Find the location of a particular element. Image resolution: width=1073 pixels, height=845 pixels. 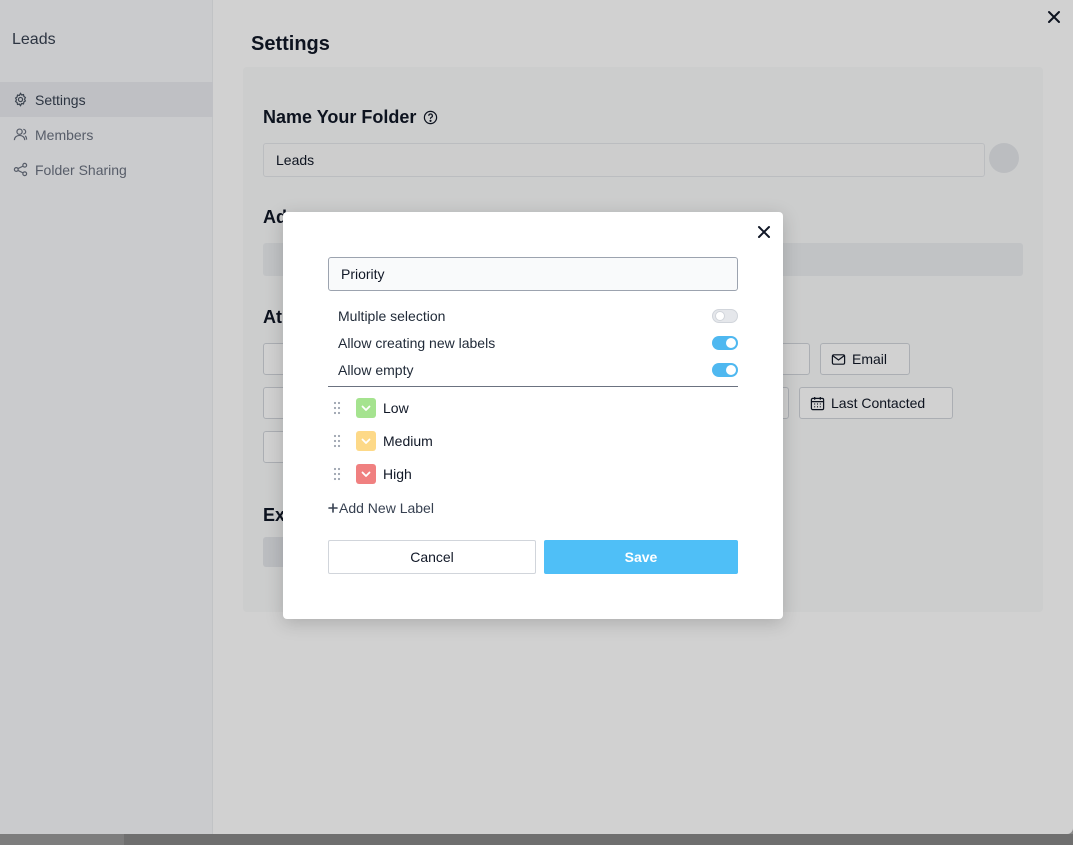

label-item-low: Low is located at coordinates (533, 408).